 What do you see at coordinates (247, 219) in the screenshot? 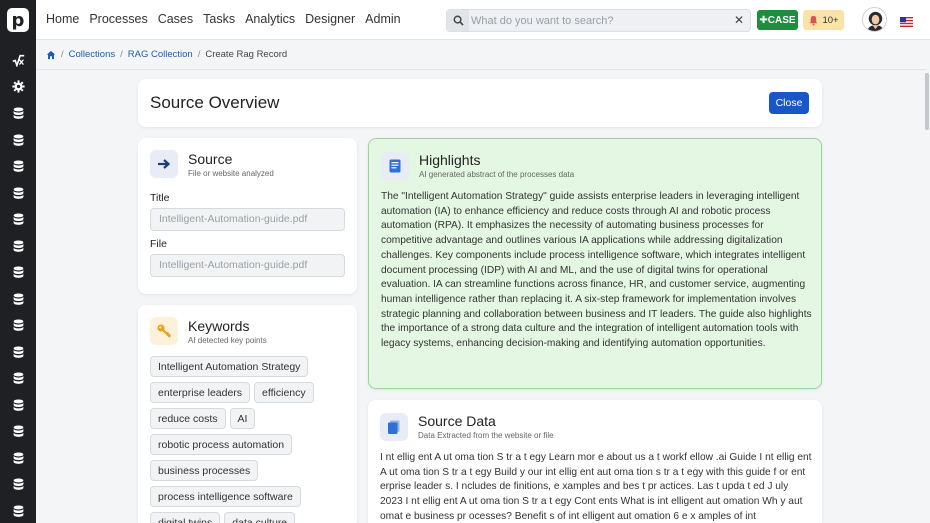
I see `title-field: Intelligent-Automation-guide.pdf` at bounding box center [247, 219].